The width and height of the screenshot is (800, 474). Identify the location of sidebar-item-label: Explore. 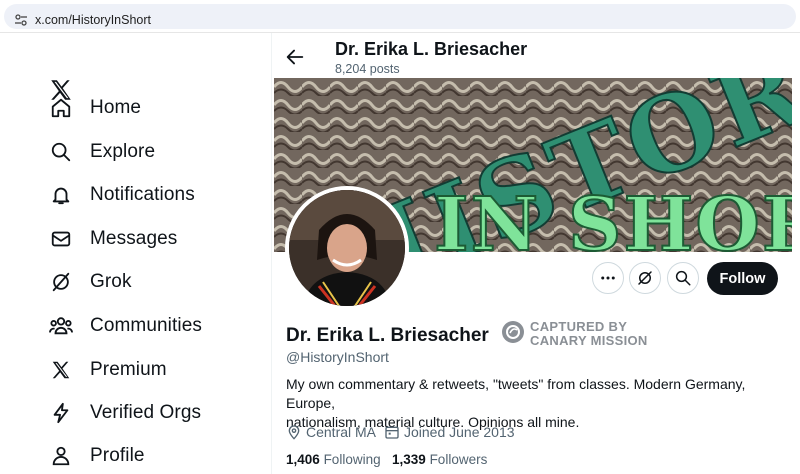
(123, 151).